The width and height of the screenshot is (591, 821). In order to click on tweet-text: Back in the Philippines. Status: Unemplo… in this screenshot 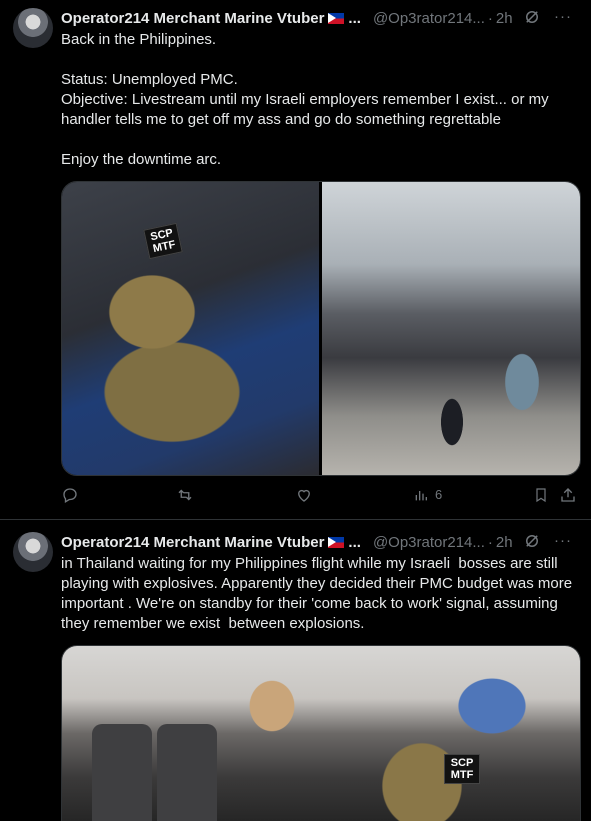, I will do `click(305, 99)`.